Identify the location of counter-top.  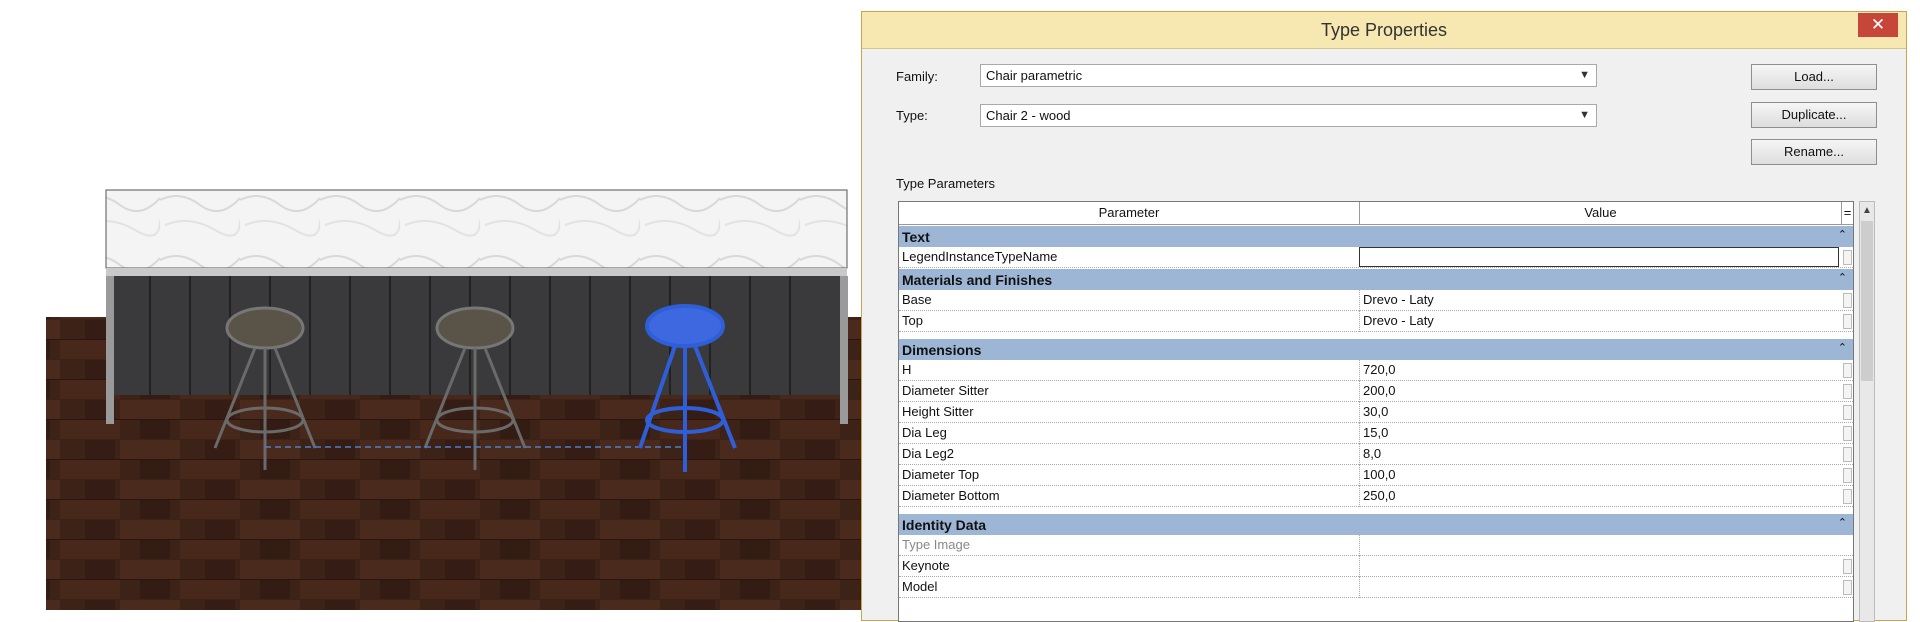
(476, 229).